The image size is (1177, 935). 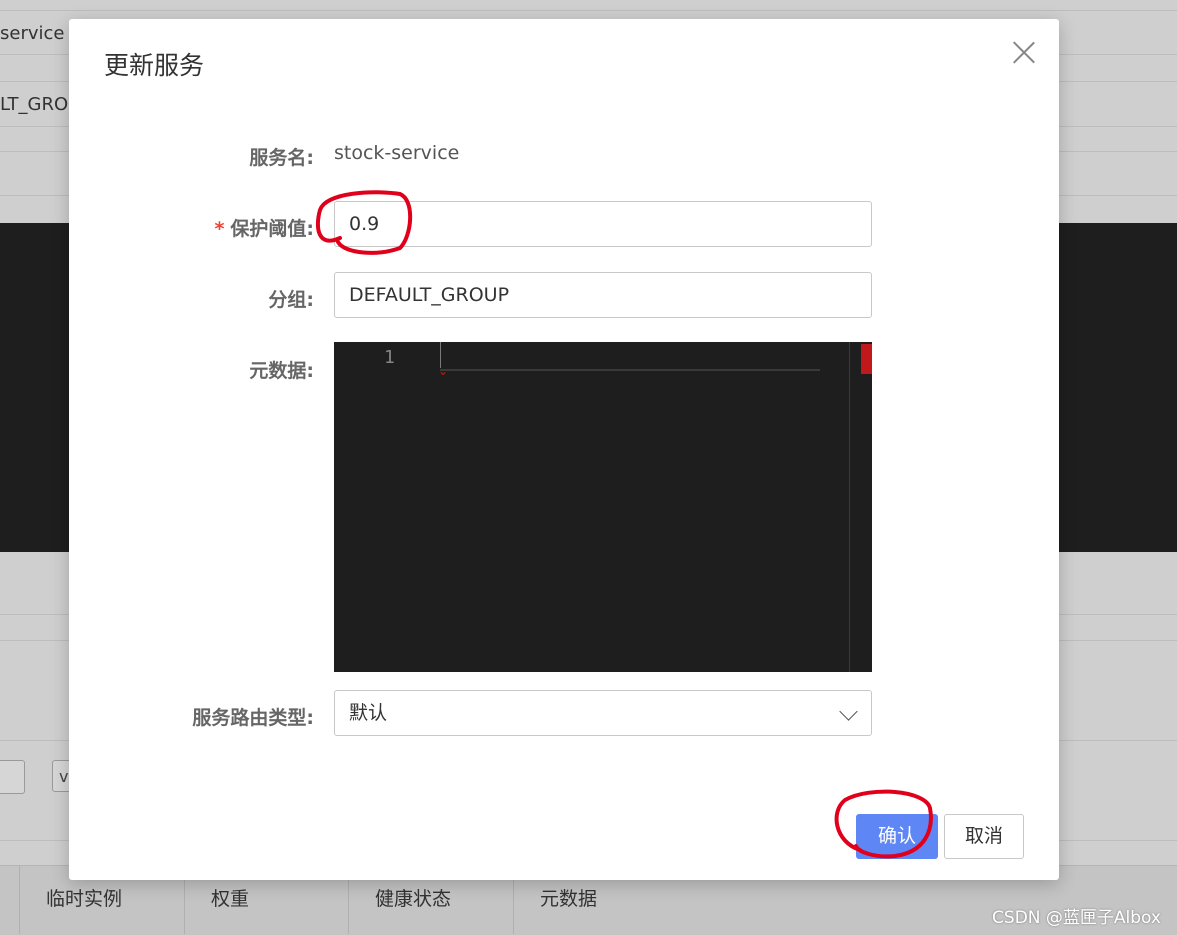 What do you see at coordinates (984, 836) in the screenshot?
I see `cancel-button: 取消` at bounding box center [984, 836].